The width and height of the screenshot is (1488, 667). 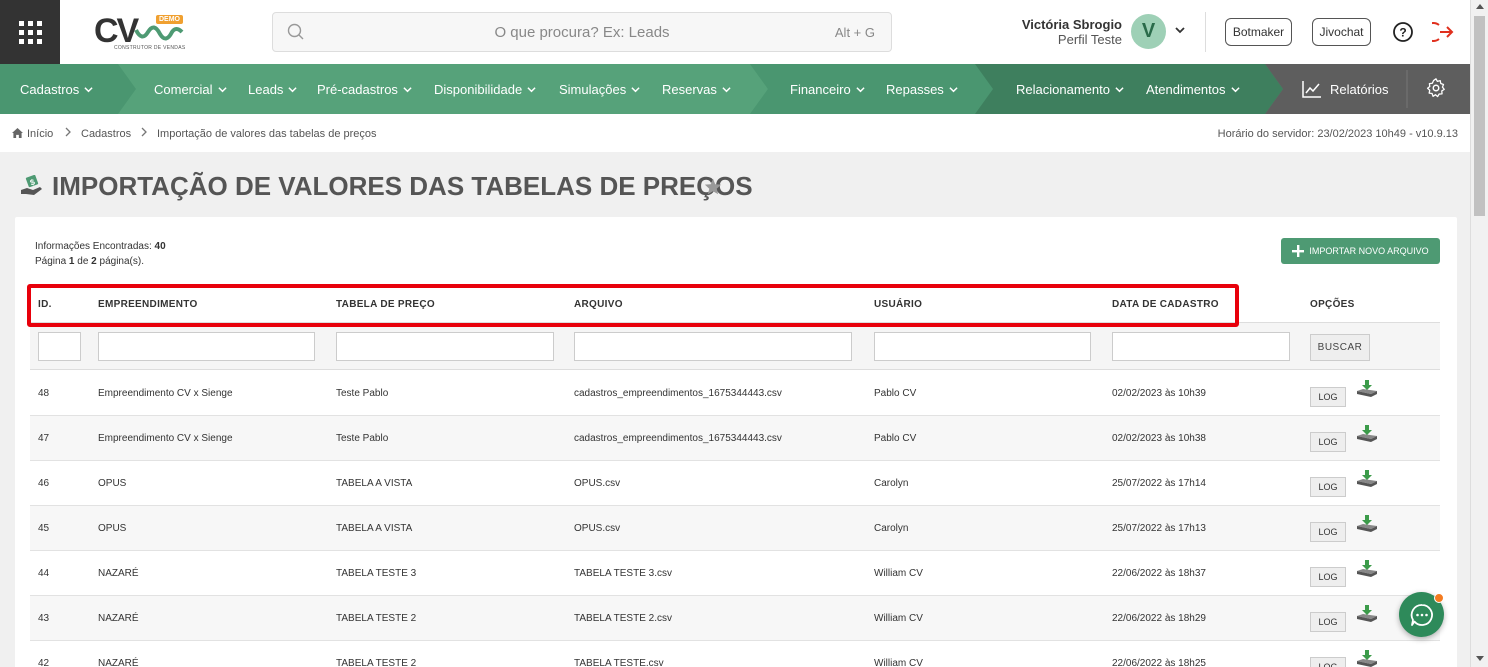 What do you see at coordinates (1148, 31) in the screenshot?
I see `avatar: V` at bounding box center [1148, 31].